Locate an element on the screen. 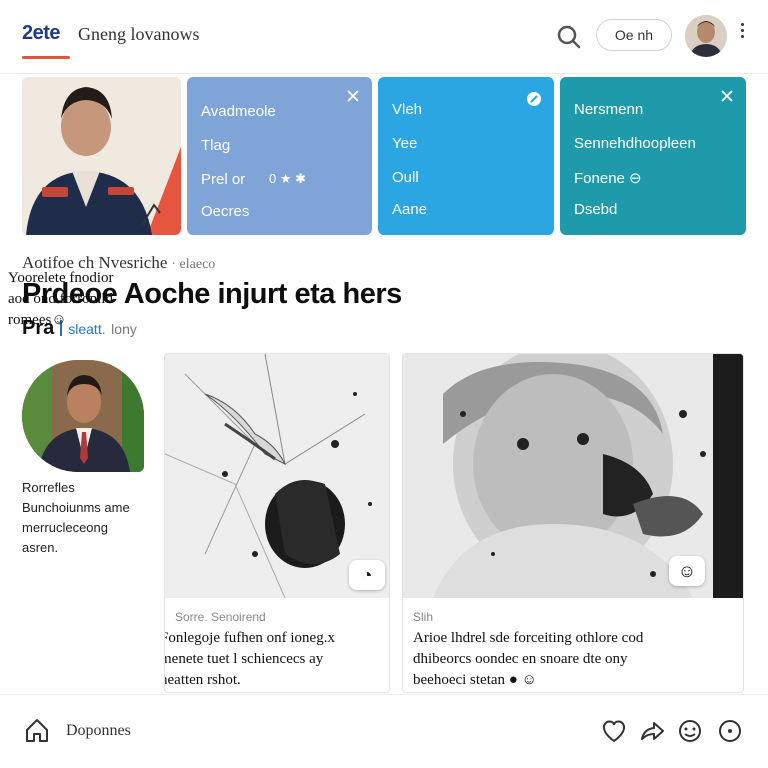 The width and height of the screenshot is (768, 768). card-c-line-3: Fonene ⊖ is located at coordinates (608, 178).